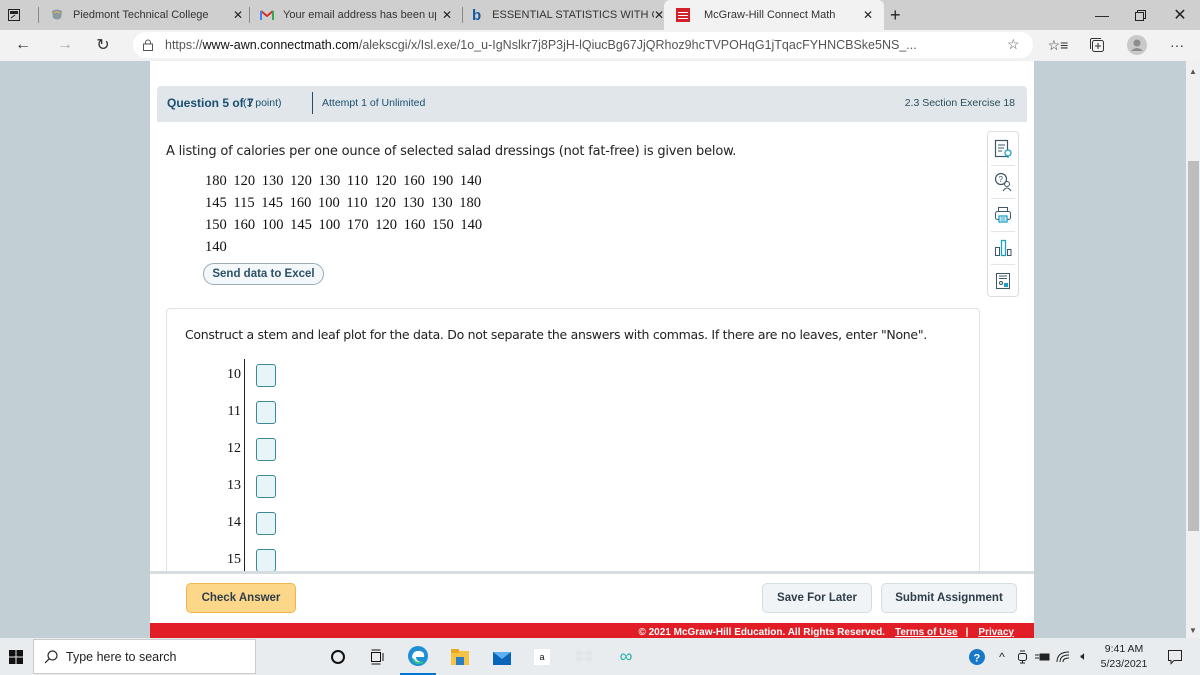  What do you see at coordinates (1140, 15) in the screenshot?
I see `restore-button` at bounding box center [1140, 15].